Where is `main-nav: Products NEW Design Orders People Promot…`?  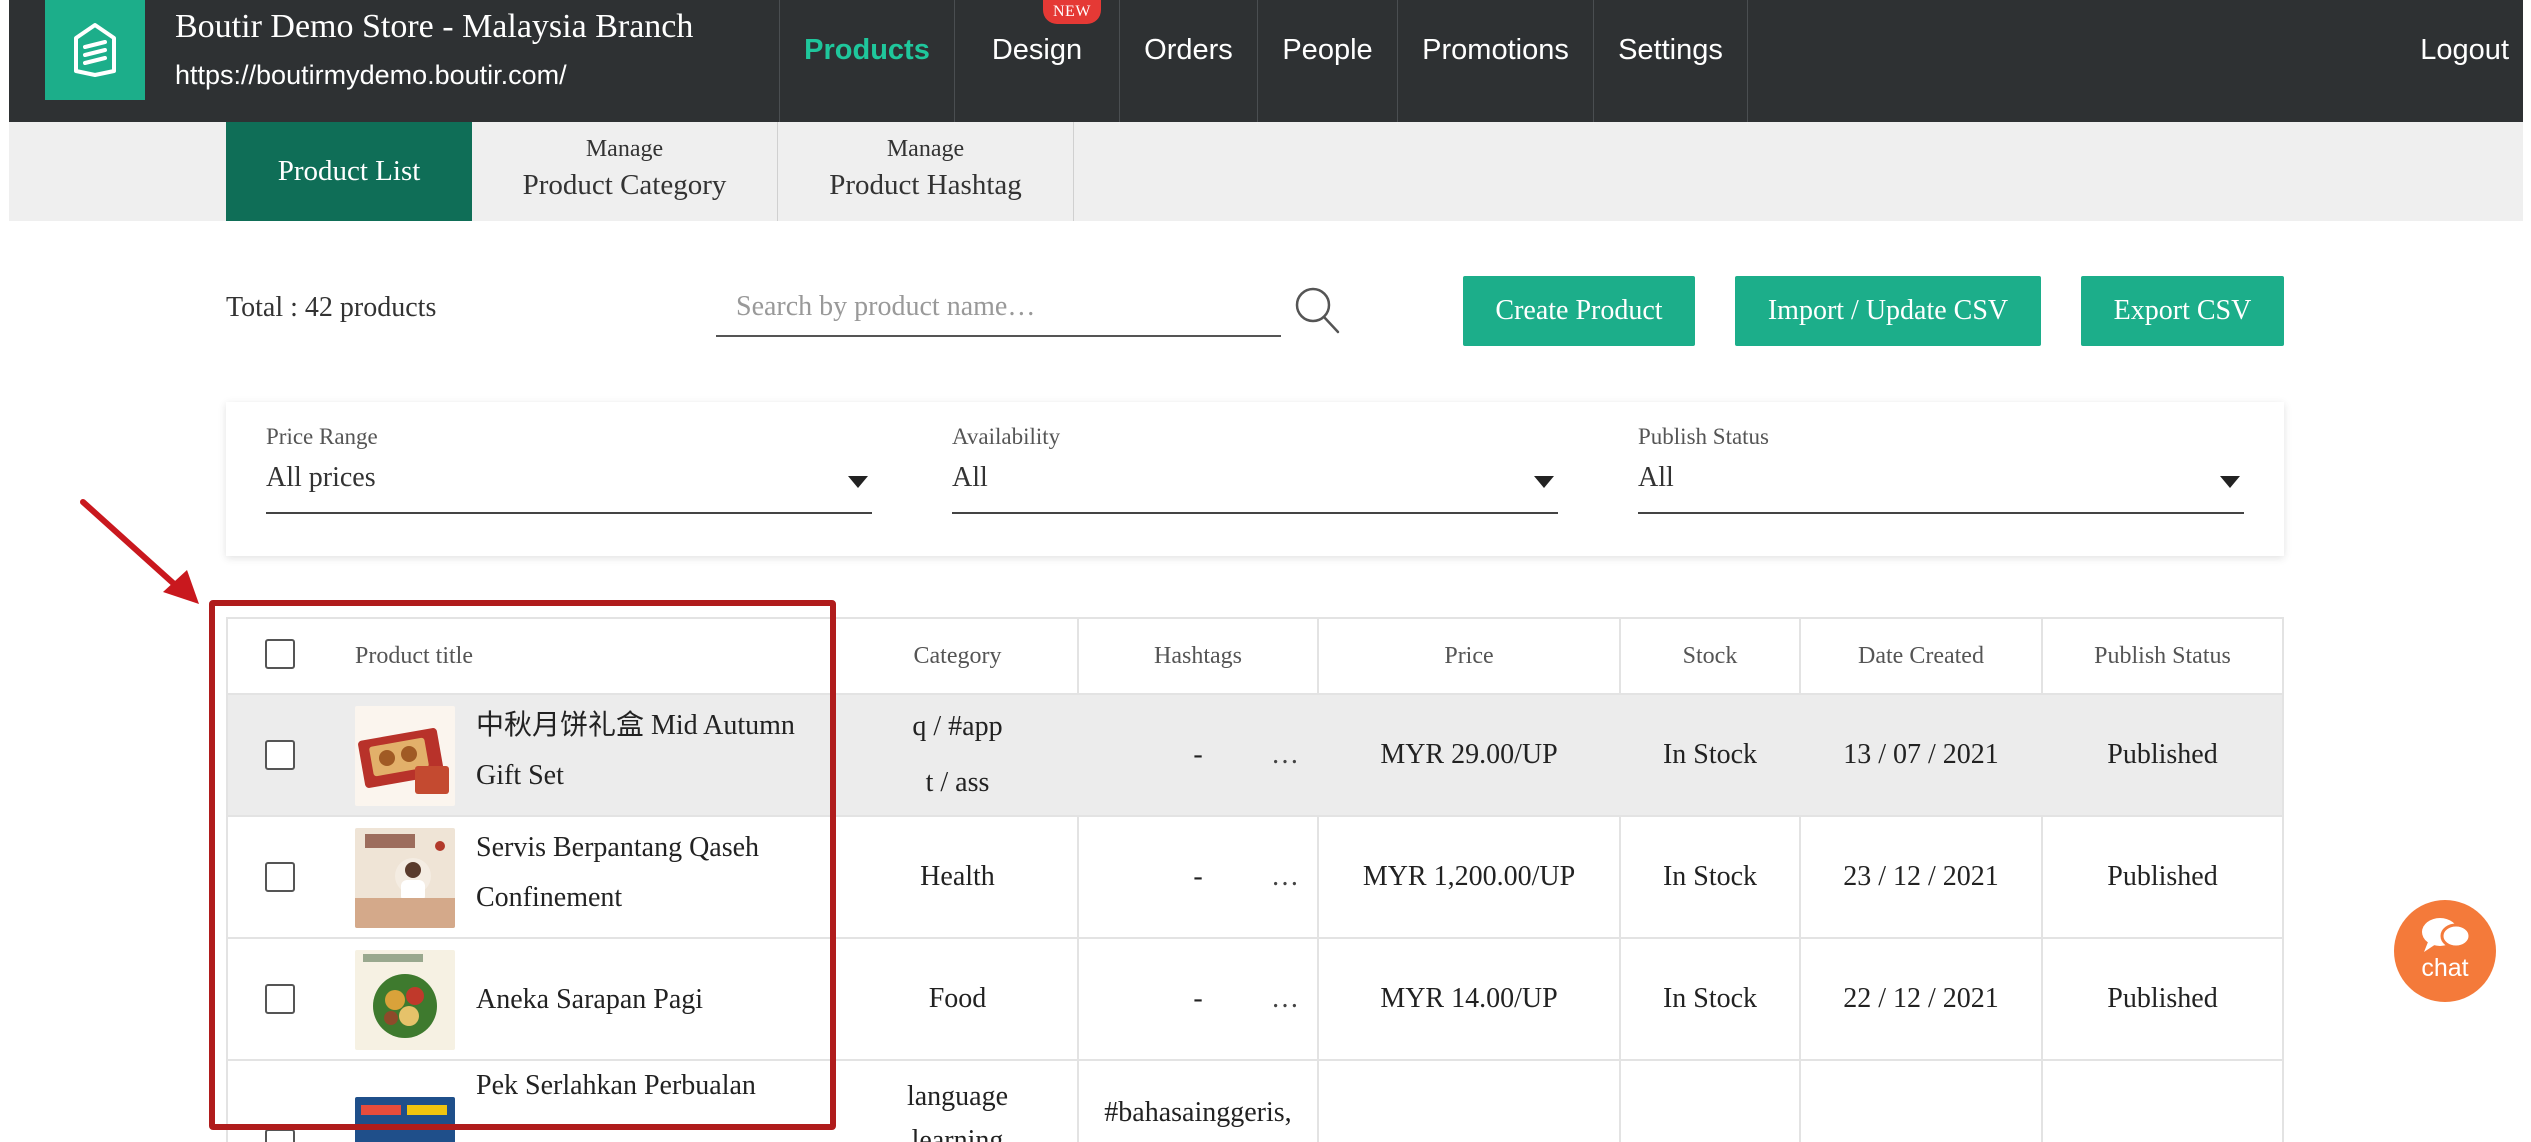 main-nav: Products NEW Design Orders People Promot… is located at coordinates (1263, 61).